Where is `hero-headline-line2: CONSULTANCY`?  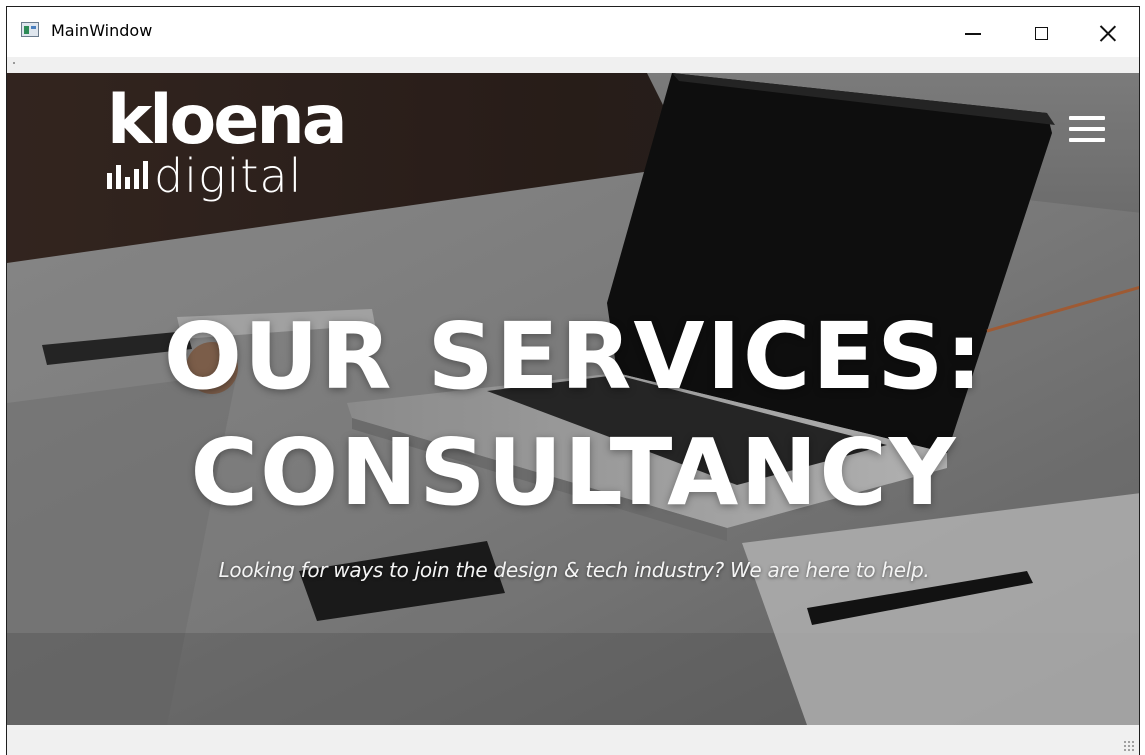
hero-headline-line2: CONSULTANCY is located at coordinates (574, 472).